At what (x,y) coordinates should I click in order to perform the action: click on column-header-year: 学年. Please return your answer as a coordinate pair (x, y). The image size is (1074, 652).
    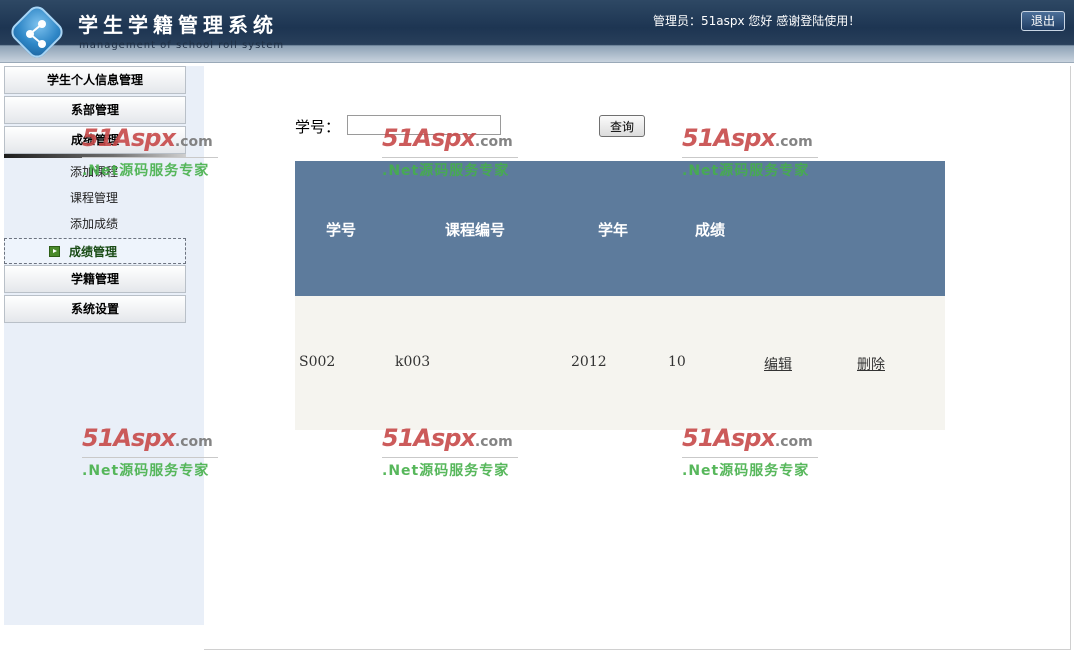
    Looking at the image, I should click on (613, 230).